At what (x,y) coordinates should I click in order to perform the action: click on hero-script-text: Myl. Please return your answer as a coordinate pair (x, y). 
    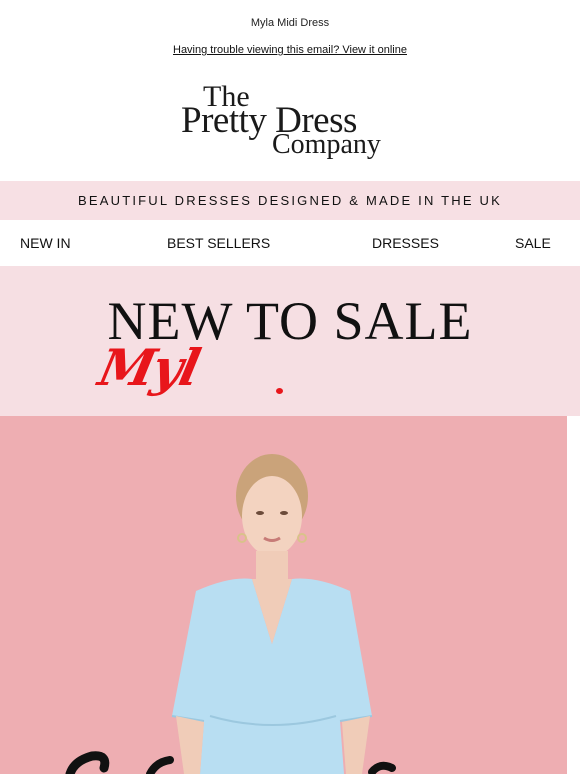
    Looking at the image, I should click on (148, 367).